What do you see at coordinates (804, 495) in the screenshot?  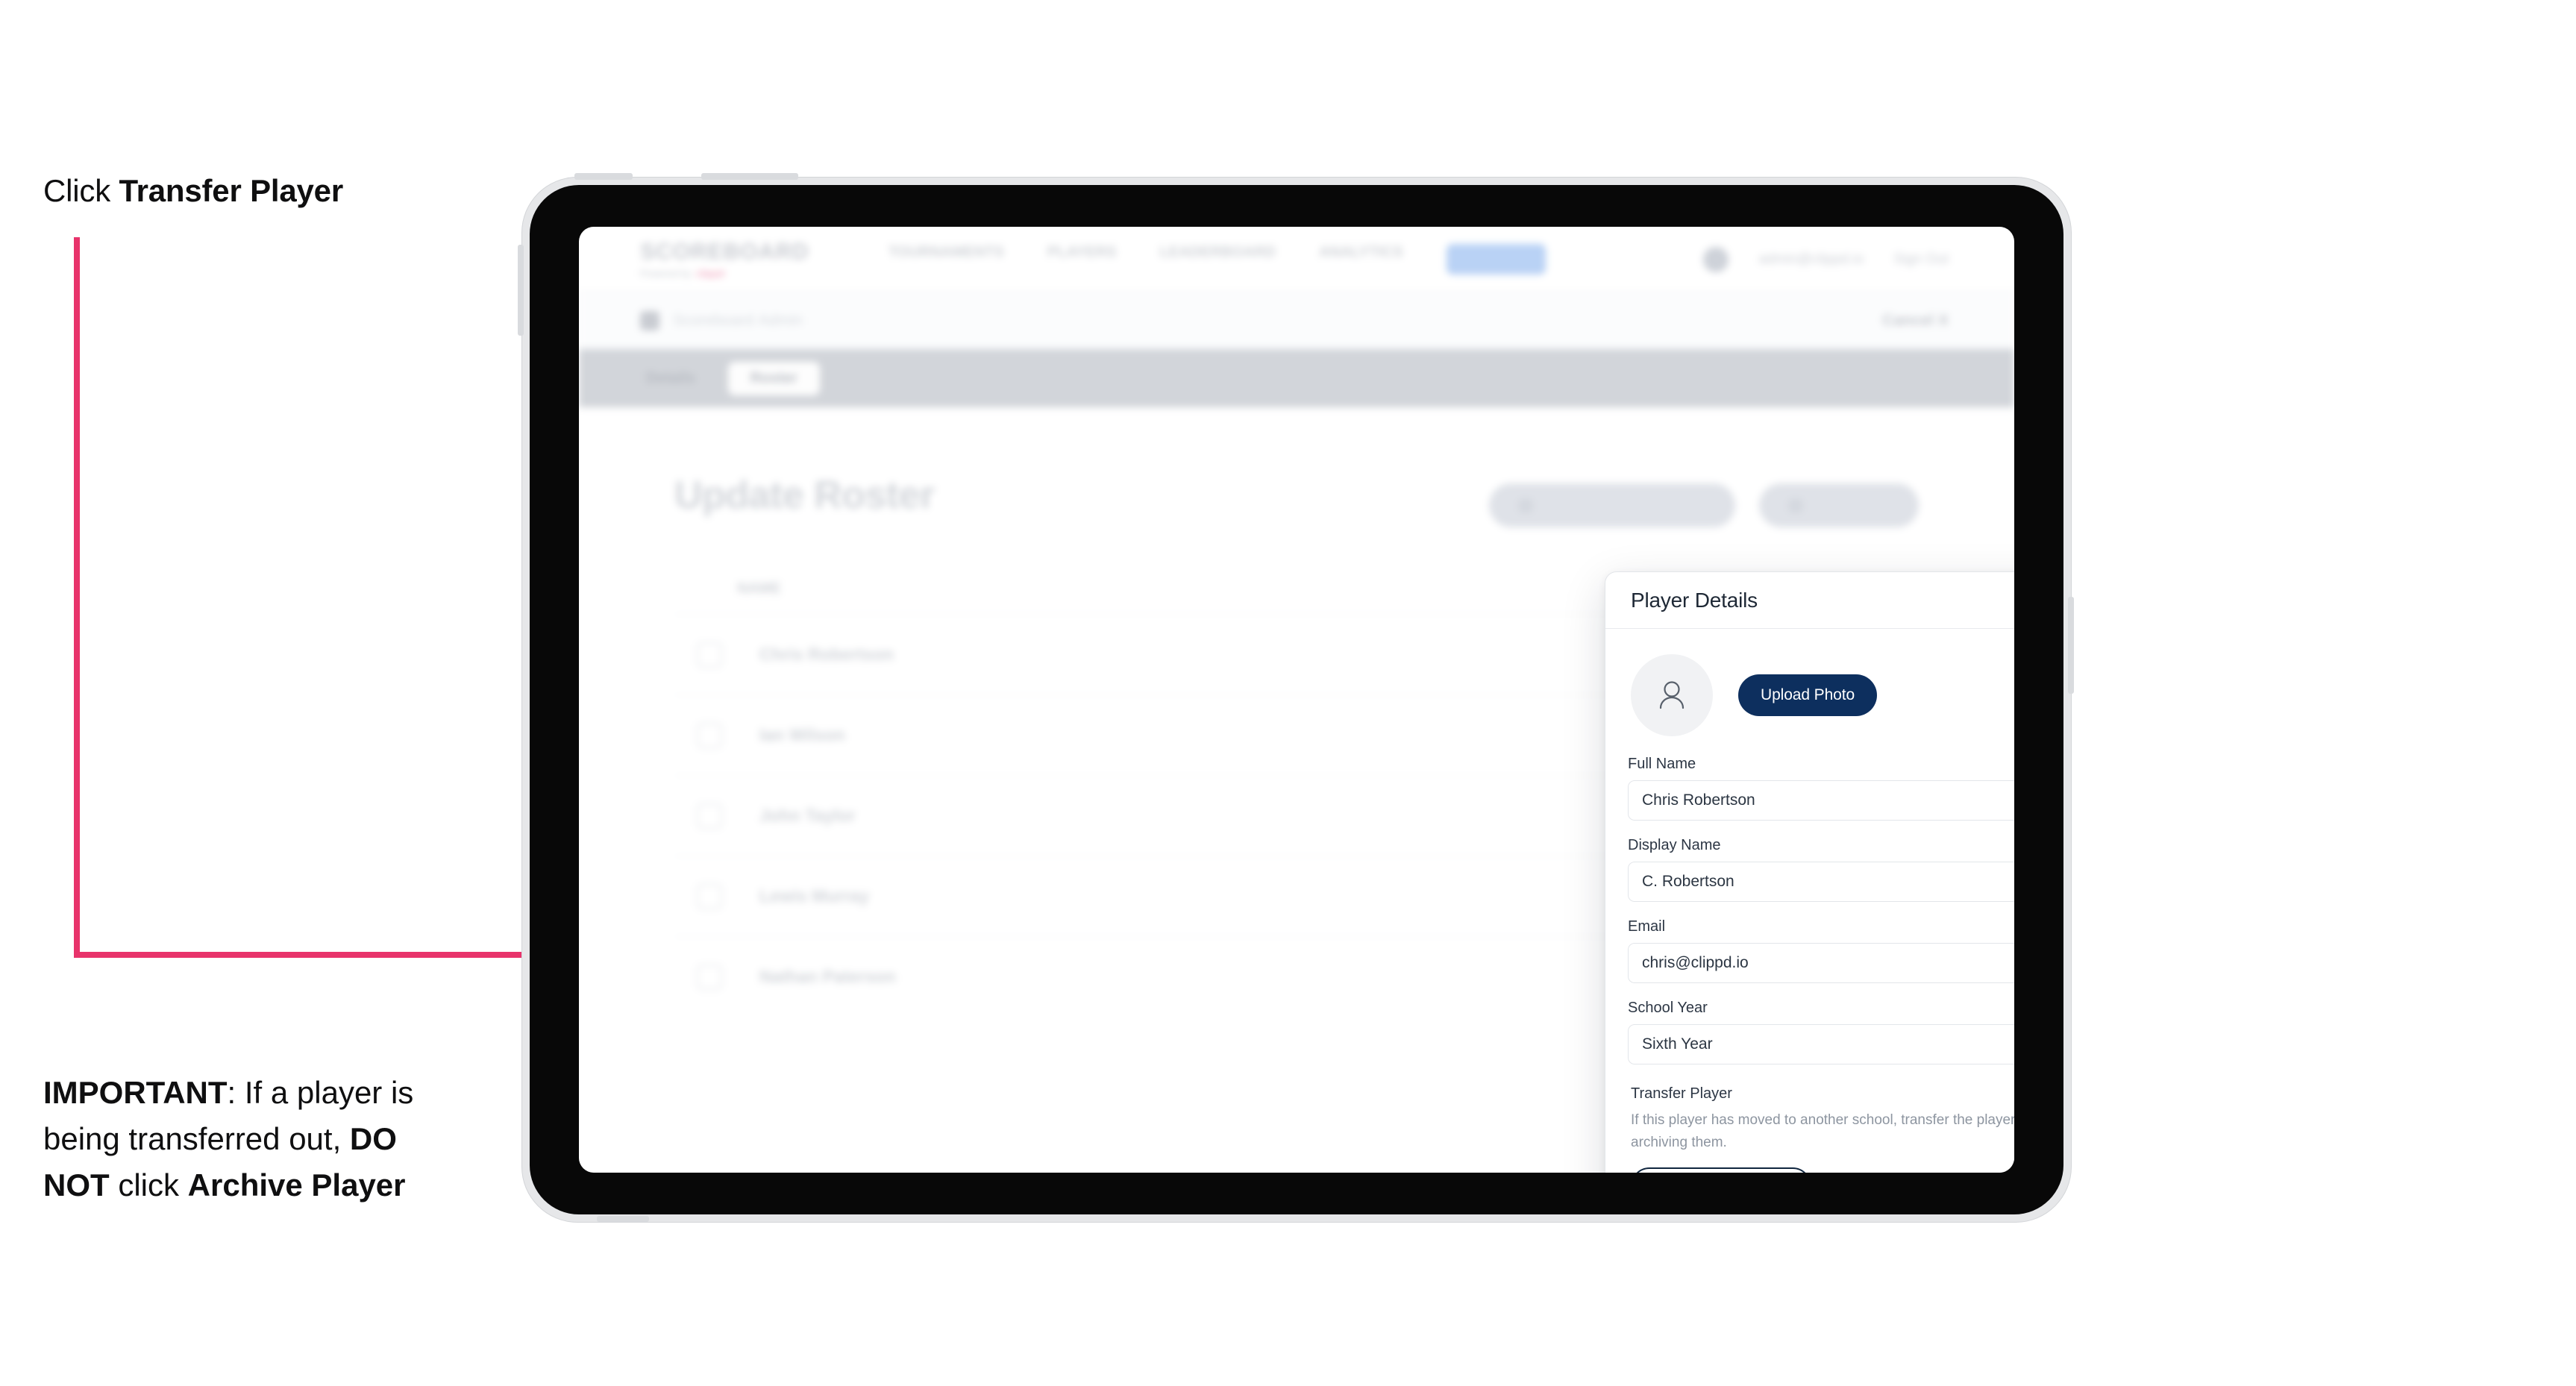 I see `page-title: Update Roster` at bounding box center [804, 495].